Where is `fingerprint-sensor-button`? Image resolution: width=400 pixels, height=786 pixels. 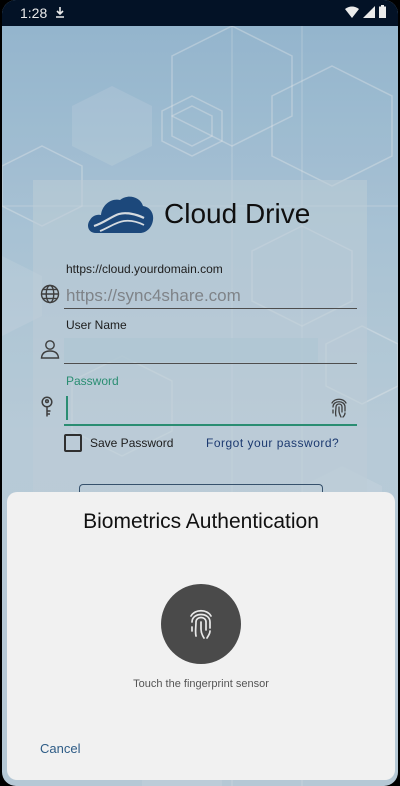
fingerprint-sensor-button is located at coordinates (201, 624).